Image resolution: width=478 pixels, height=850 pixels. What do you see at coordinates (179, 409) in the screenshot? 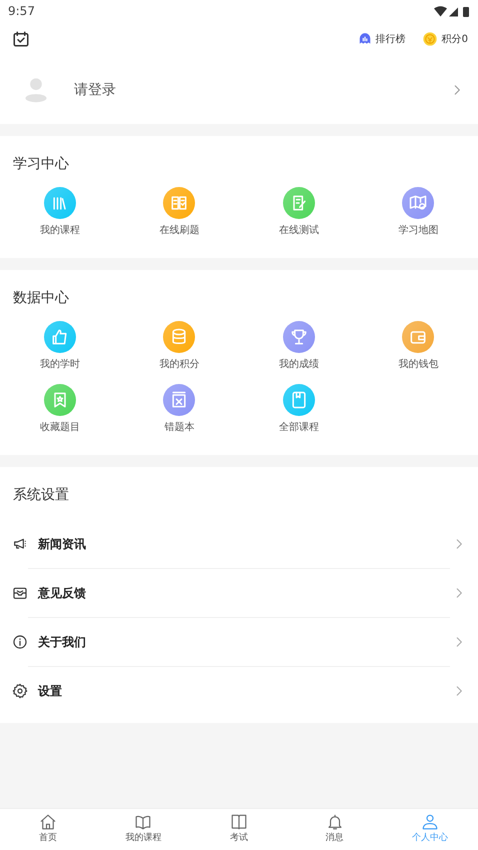
I see `menu-tile: 错题本` at bounding box center [179, 409].